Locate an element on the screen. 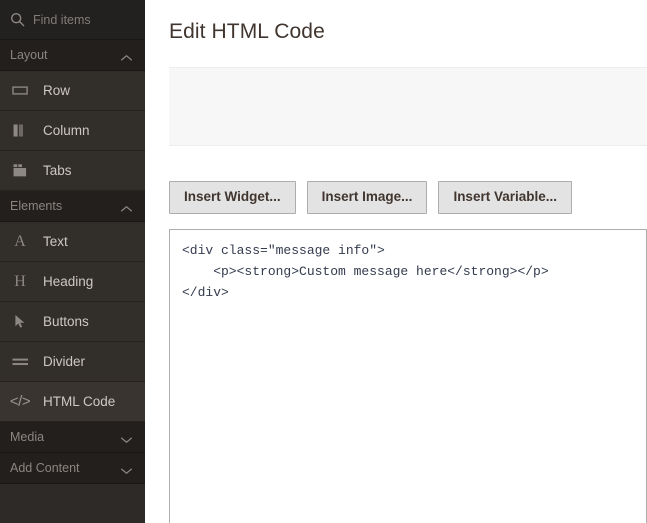 This screenshot has width=647, height=523. sidebar-item-tabs-label: Tabs is located at coordinates (57, 170).